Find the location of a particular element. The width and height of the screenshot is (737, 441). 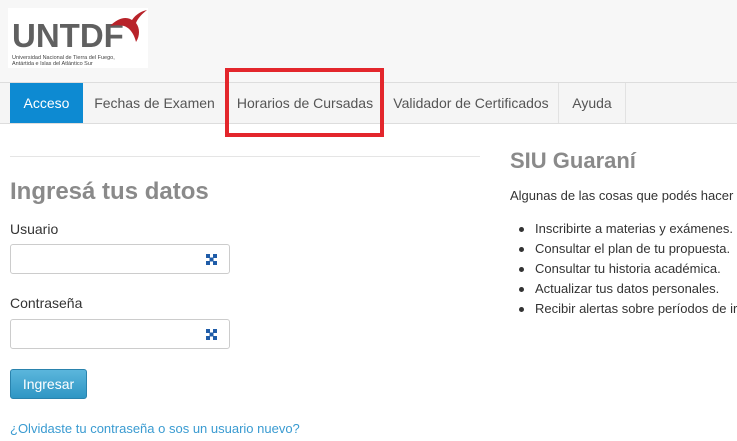

divider is located at coordinates (245, 156).